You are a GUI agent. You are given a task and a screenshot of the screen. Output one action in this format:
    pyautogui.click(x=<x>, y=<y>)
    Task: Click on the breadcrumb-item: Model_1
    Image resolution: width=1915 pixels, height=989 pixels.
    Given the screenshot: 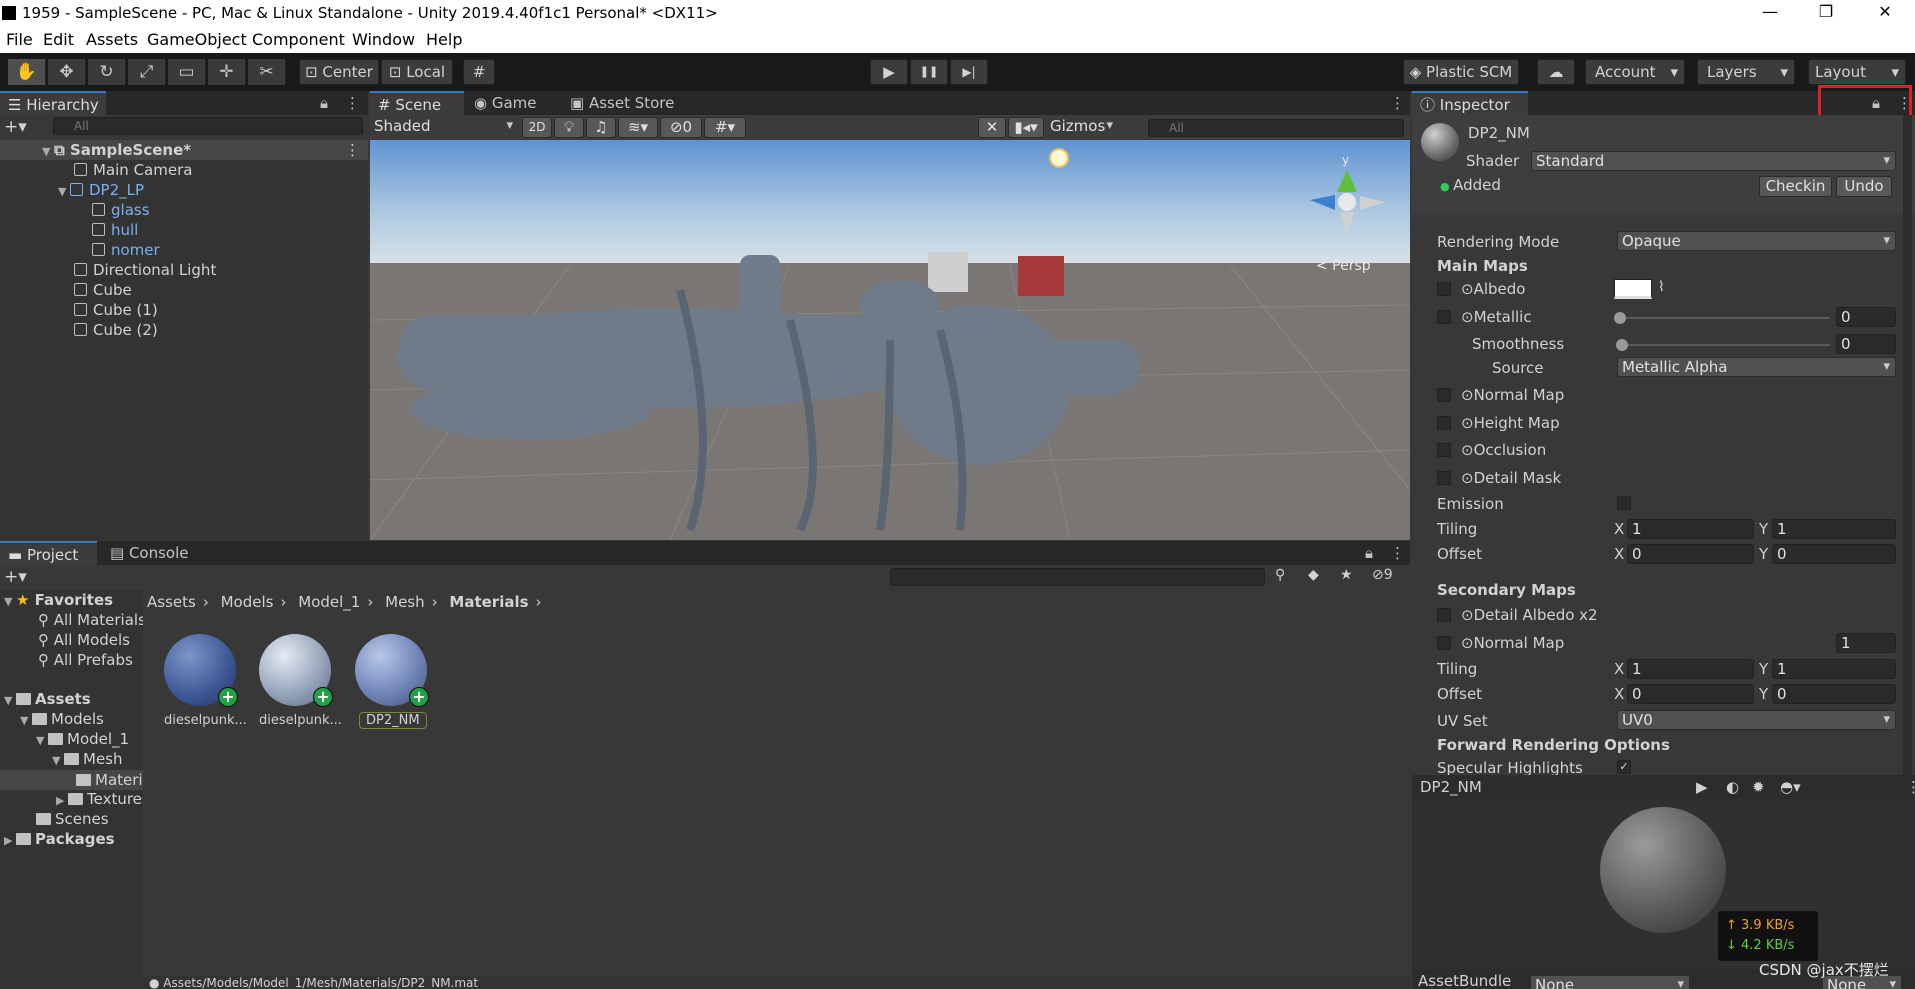 What is the action you would take?
    pyautogui.click(x=329, y=602)
    